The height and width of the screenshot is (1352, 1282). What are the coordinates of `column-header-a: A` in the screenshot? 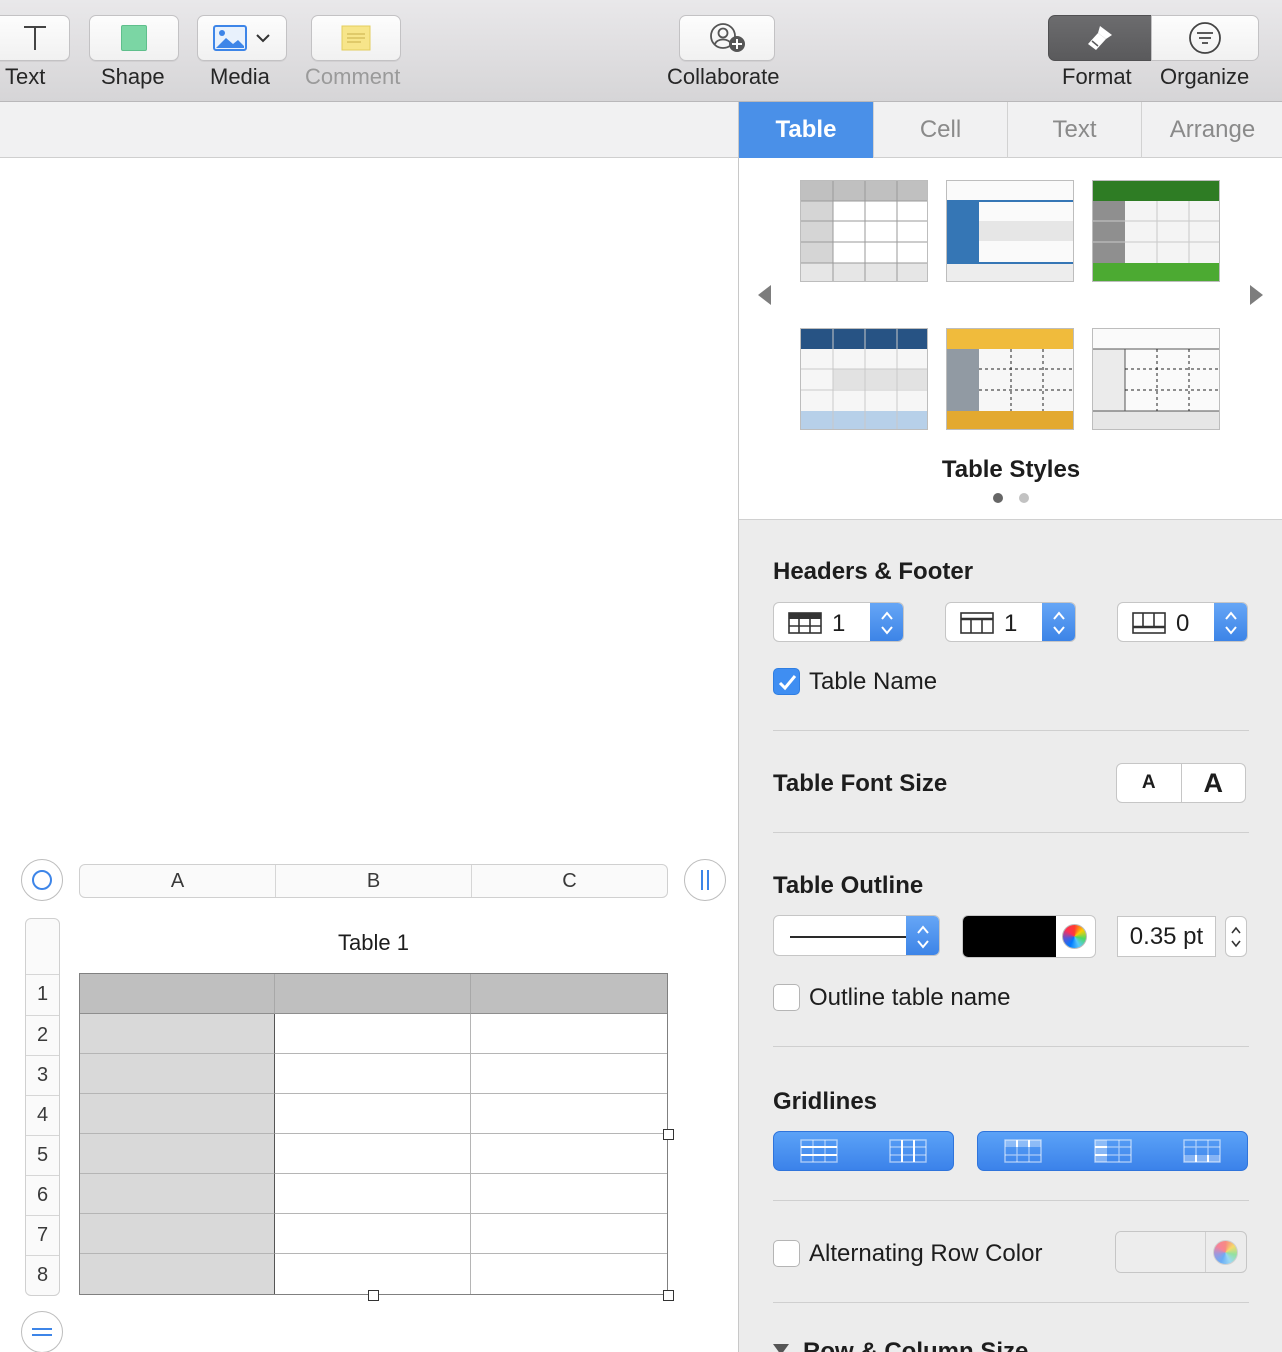 It's located at (178, 881).